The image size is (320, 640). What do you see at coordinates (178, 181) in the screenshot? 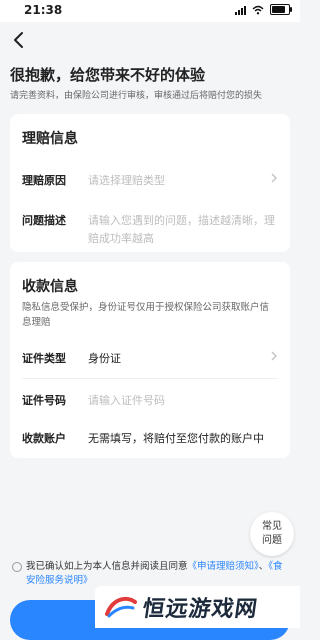
I see `claim-reason-select: 请选择理赔类型` at bounding box center [178, 181].